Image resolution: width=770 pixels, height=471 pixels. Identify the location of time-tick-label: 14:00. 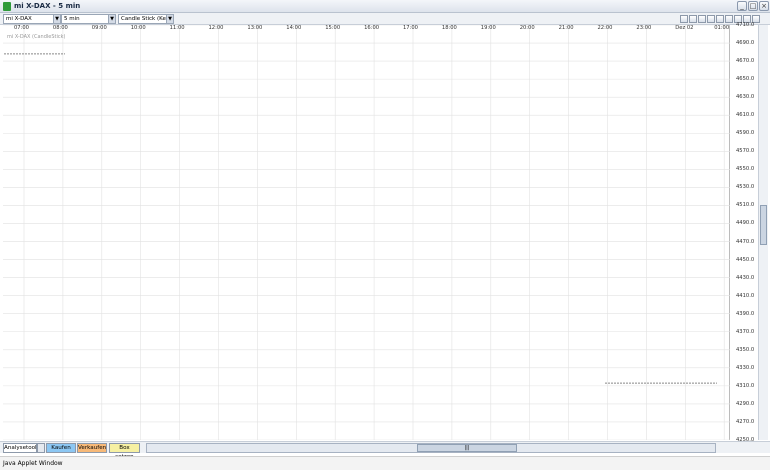
(294, 28).